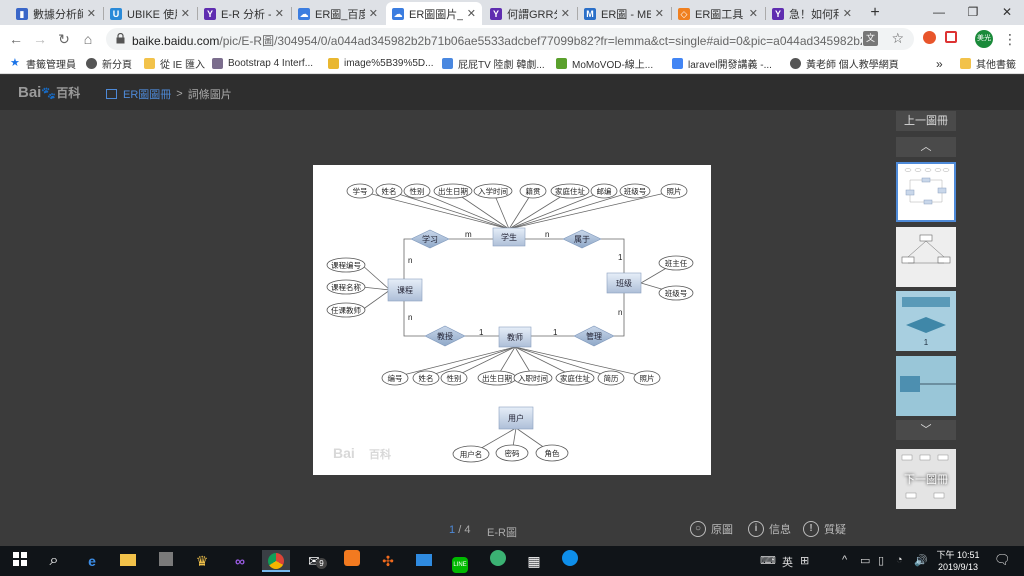 The height and width of the screenshot is (576, 1024). What do you see at coordinates (984, 39) in the screenshot?
I see `profile-avatar: 美光` at bounding box center [984, 39].